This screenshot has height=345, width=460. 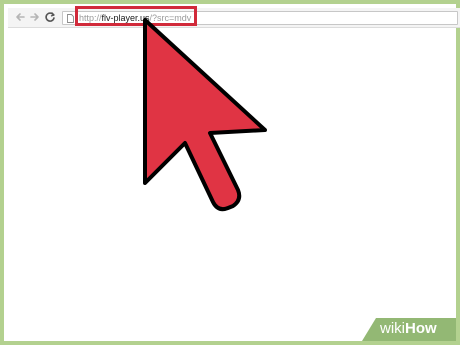 I want to click on watermark-logo: wikiHow, so click(x=408, y=329).